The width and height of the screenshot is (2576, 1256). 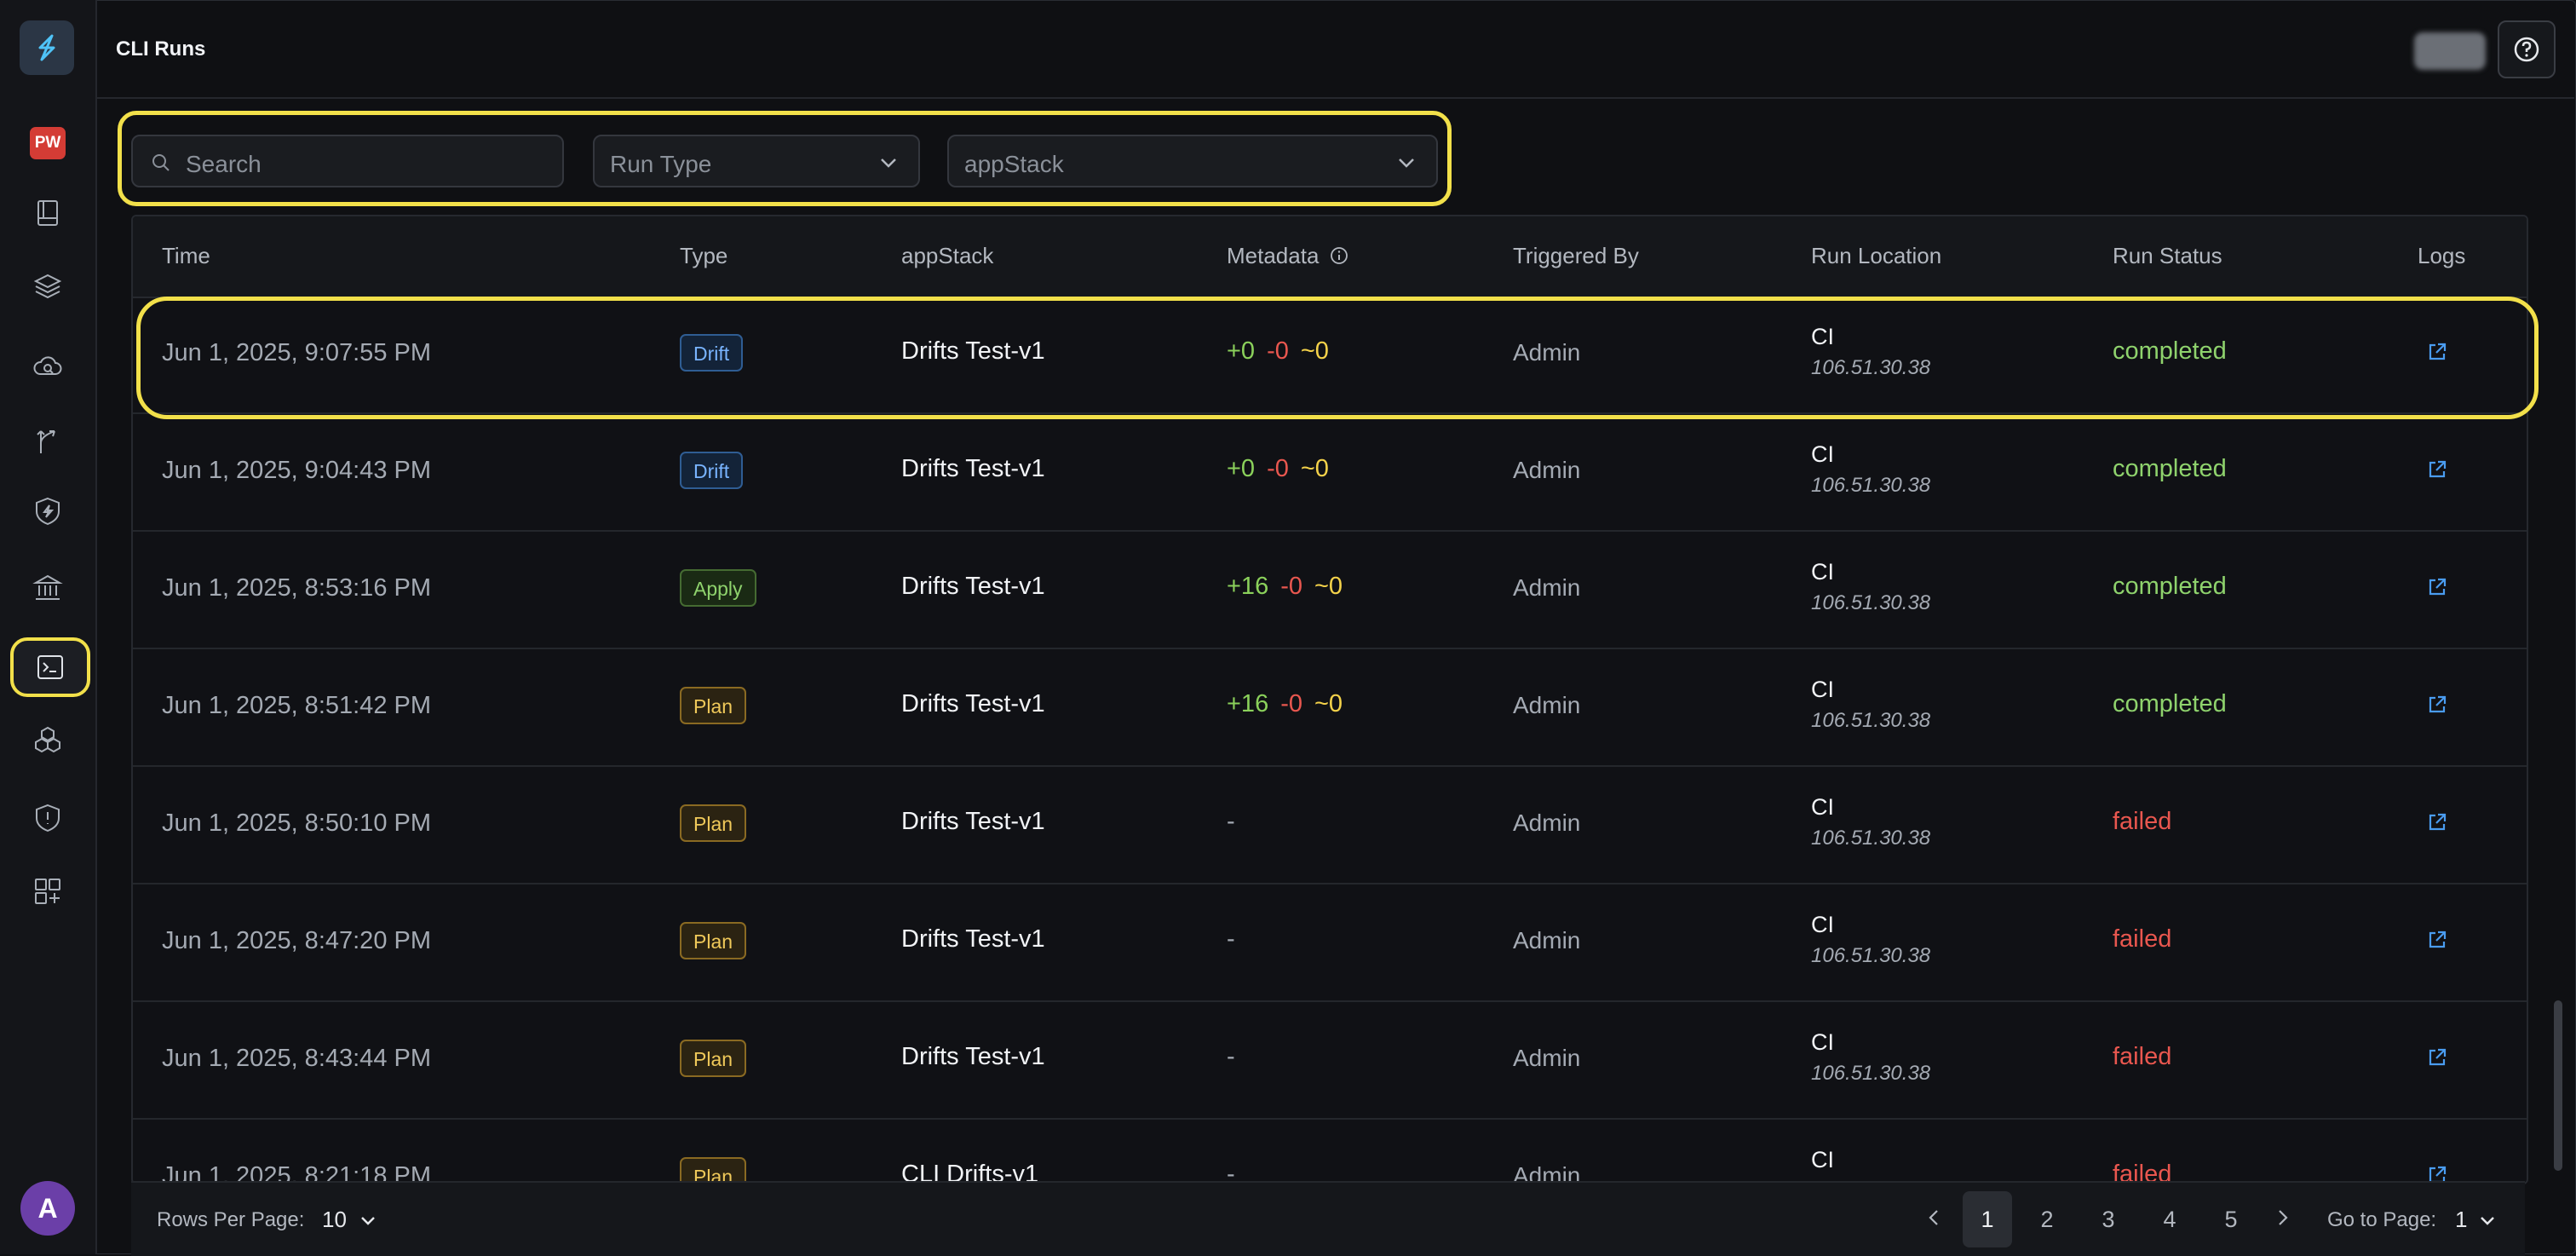 I want to click on scrollbar, so click(x=2558, y=634).